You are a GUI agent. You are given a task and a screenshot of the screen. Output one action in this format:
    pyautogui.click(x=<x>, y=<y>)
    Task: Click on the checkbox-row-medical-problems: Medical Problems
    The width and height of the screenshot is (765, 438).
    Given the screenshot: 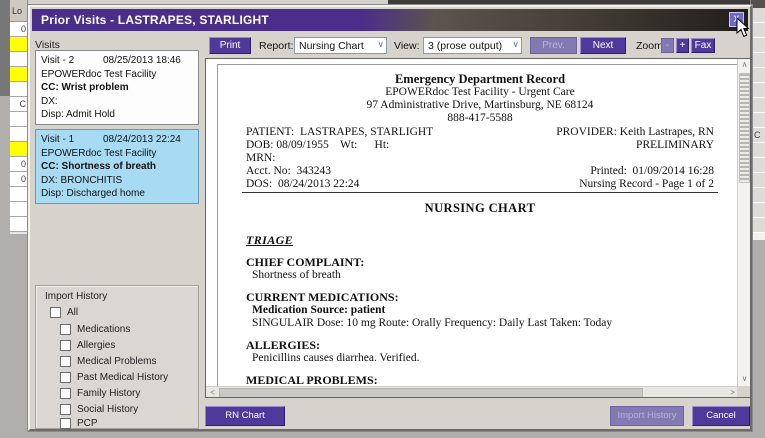 What is the action you would take?
    pyautogui.click(x=108, y=361)
    